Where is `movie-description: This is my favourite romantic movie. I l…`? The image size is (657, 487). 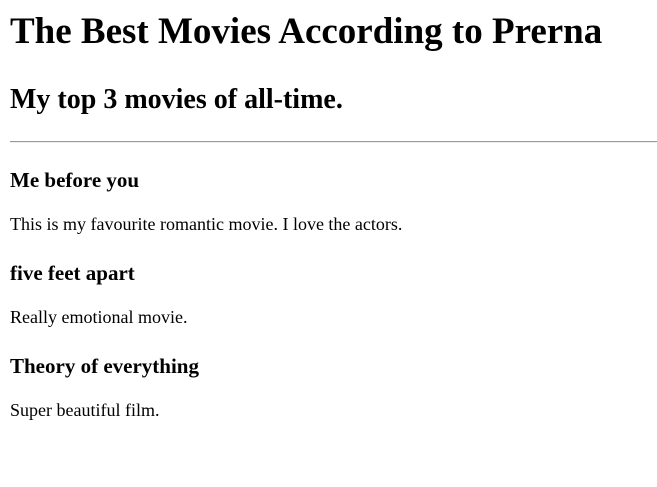
movie-description: This is my favourite romantic movie. I l… is located at coordinates (206, 224).